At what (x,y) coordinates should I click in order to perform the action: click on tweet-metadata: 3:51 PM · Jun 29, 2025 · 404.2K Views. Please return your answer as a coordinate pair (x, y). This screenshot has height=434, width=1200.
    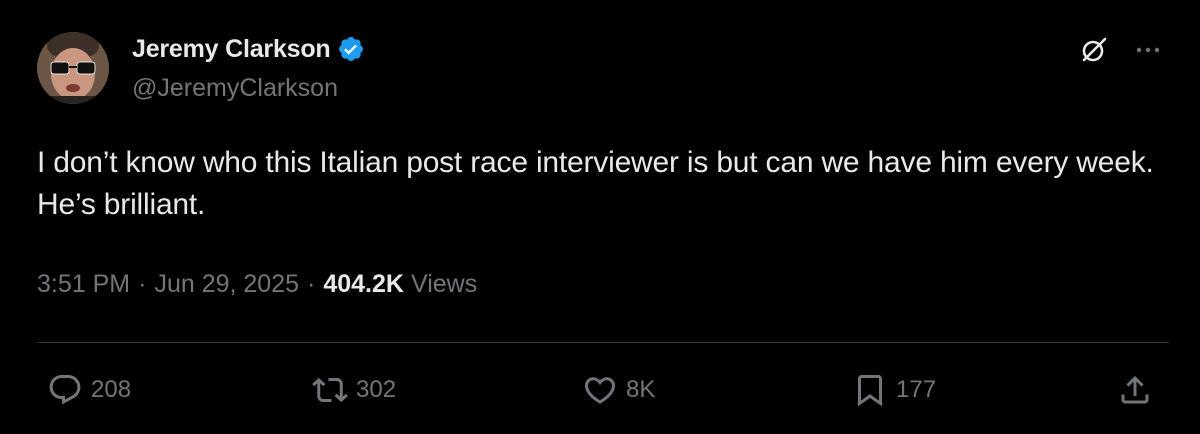
    Looking at the image, I should click on (257, 284).